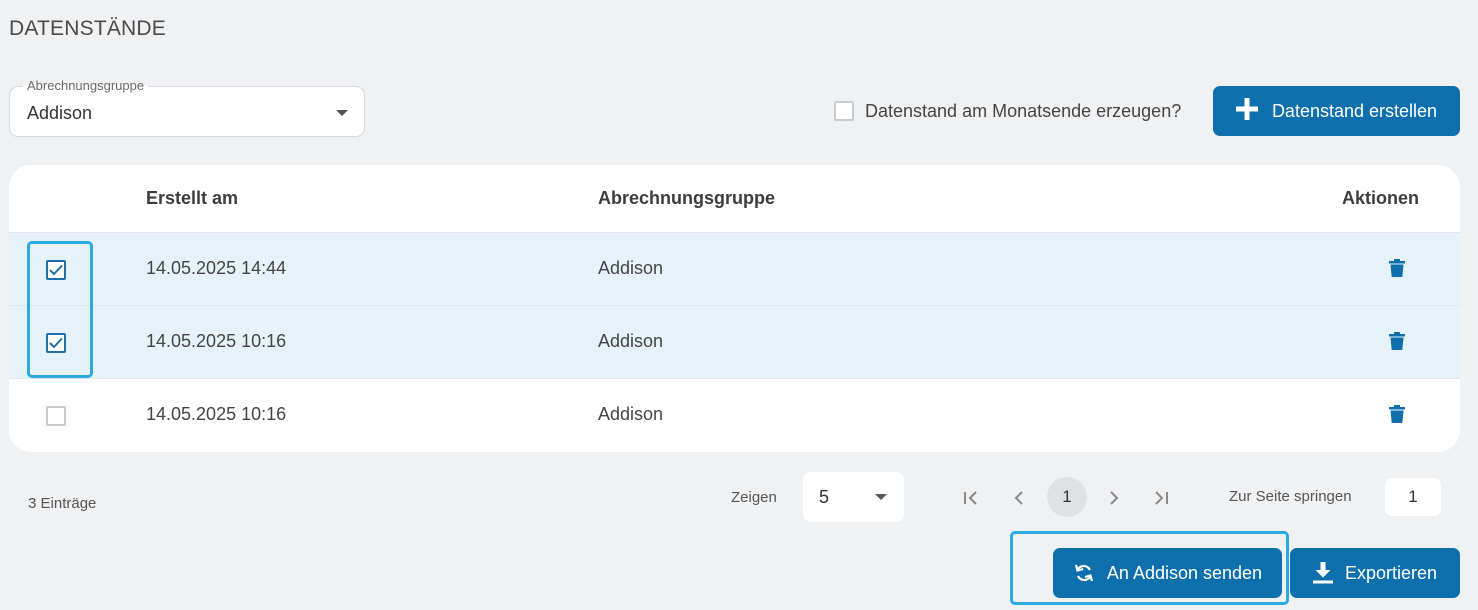 The width and height of the screenshot is (1478, 610). What do you see at coordinates (187, 107) in the screenshot?
I see `billing-group-select: Abrechnungsgruppe Addison` at bounding box center [187, 107].